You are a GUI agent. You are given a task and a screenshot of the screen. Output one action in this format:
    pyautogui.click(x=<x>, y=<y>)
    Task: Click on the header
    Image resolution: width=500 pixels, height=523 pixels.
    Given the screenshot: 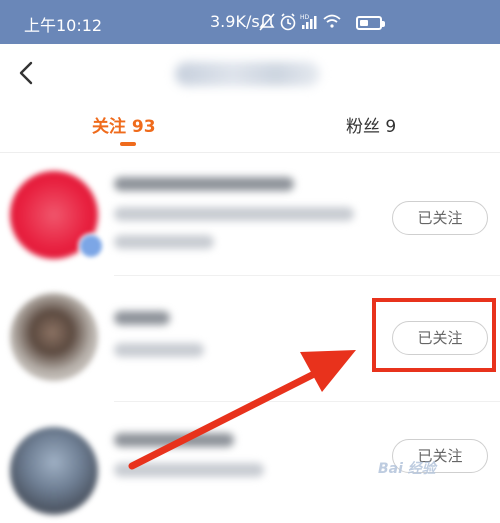 What is the action you would take?
    pyautogui.click(x=250, y=74)
    